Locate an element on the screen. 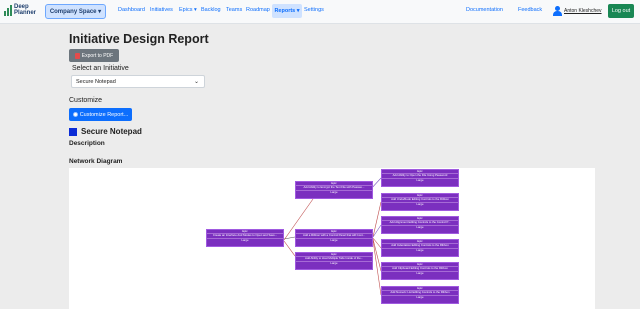 The height and width of the screenshot is (309, 640). initiative-color-swatch is located at coordinates (73, 132).